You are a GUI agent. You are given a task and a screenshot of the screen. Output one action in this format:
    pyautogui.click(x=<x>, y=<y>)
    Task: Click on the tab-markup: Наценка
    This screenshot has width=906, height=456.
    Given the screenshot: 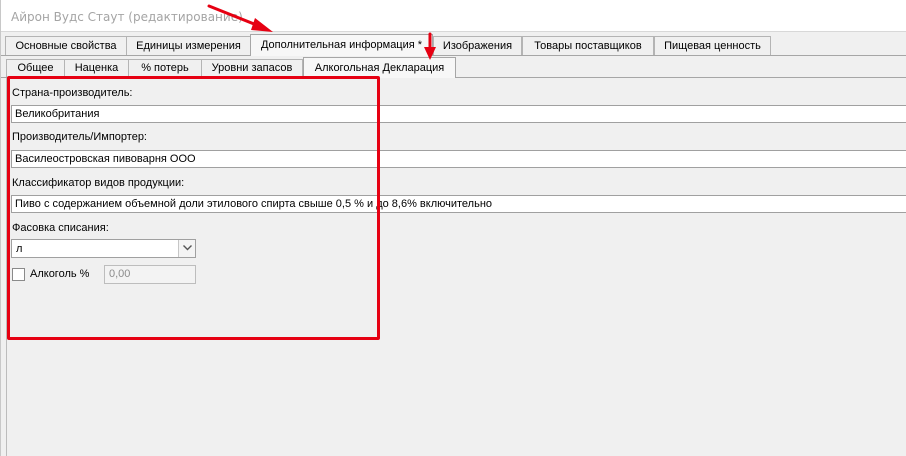 What is the action you would take?
    pyautogui.click(x=96, y=68)
    